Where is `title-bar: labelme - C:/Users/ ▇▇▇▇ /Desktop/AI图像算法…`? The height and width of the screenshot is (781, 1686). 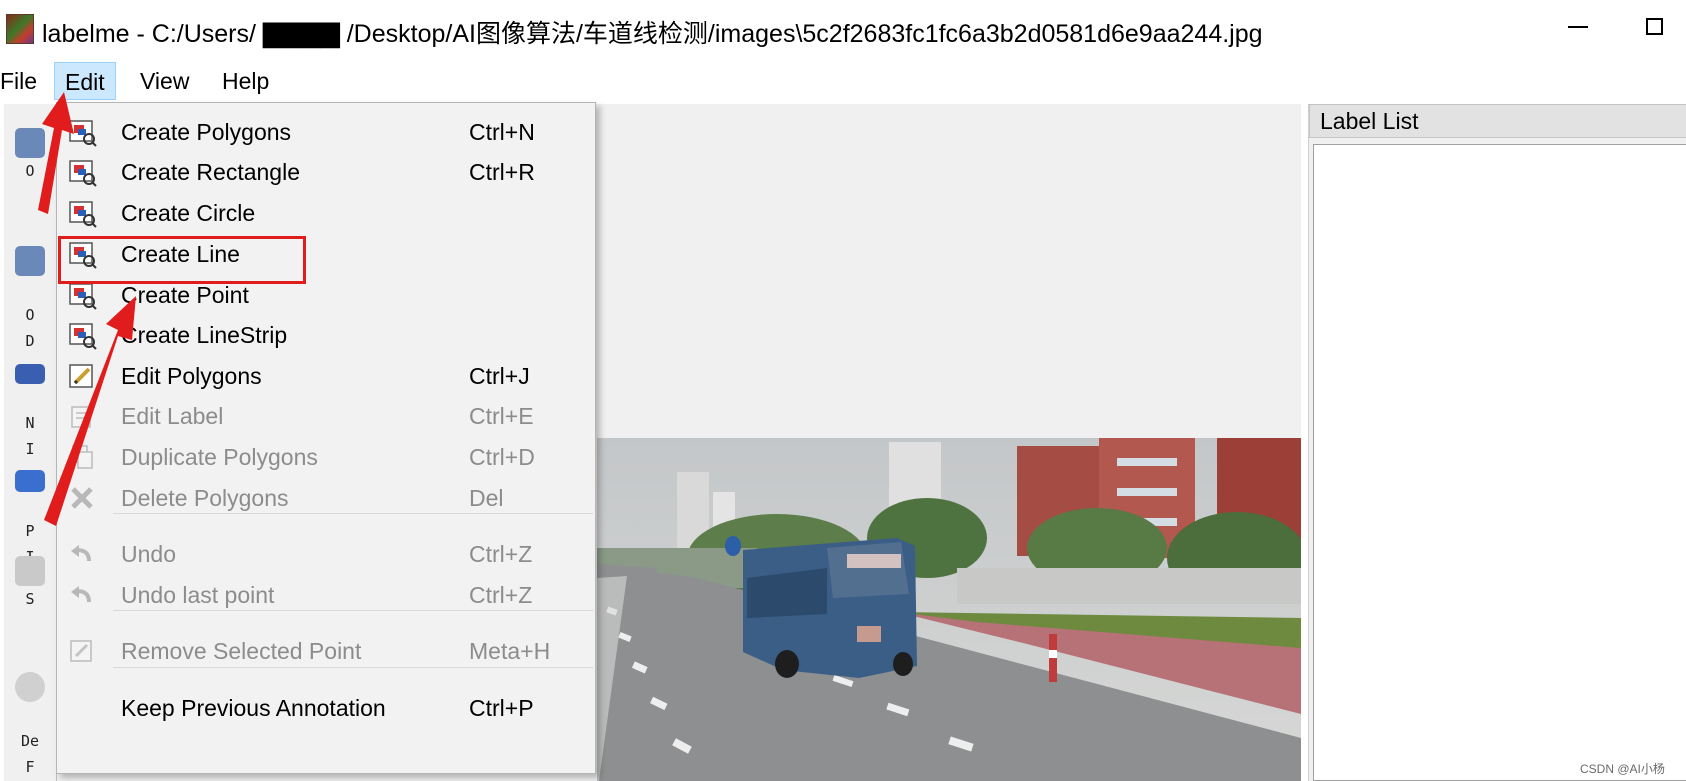 title-bar: labelme - C:/Users/ ▇▇▇▇ /Desktop/AI图像算法… is located at coordinates (843, 30).